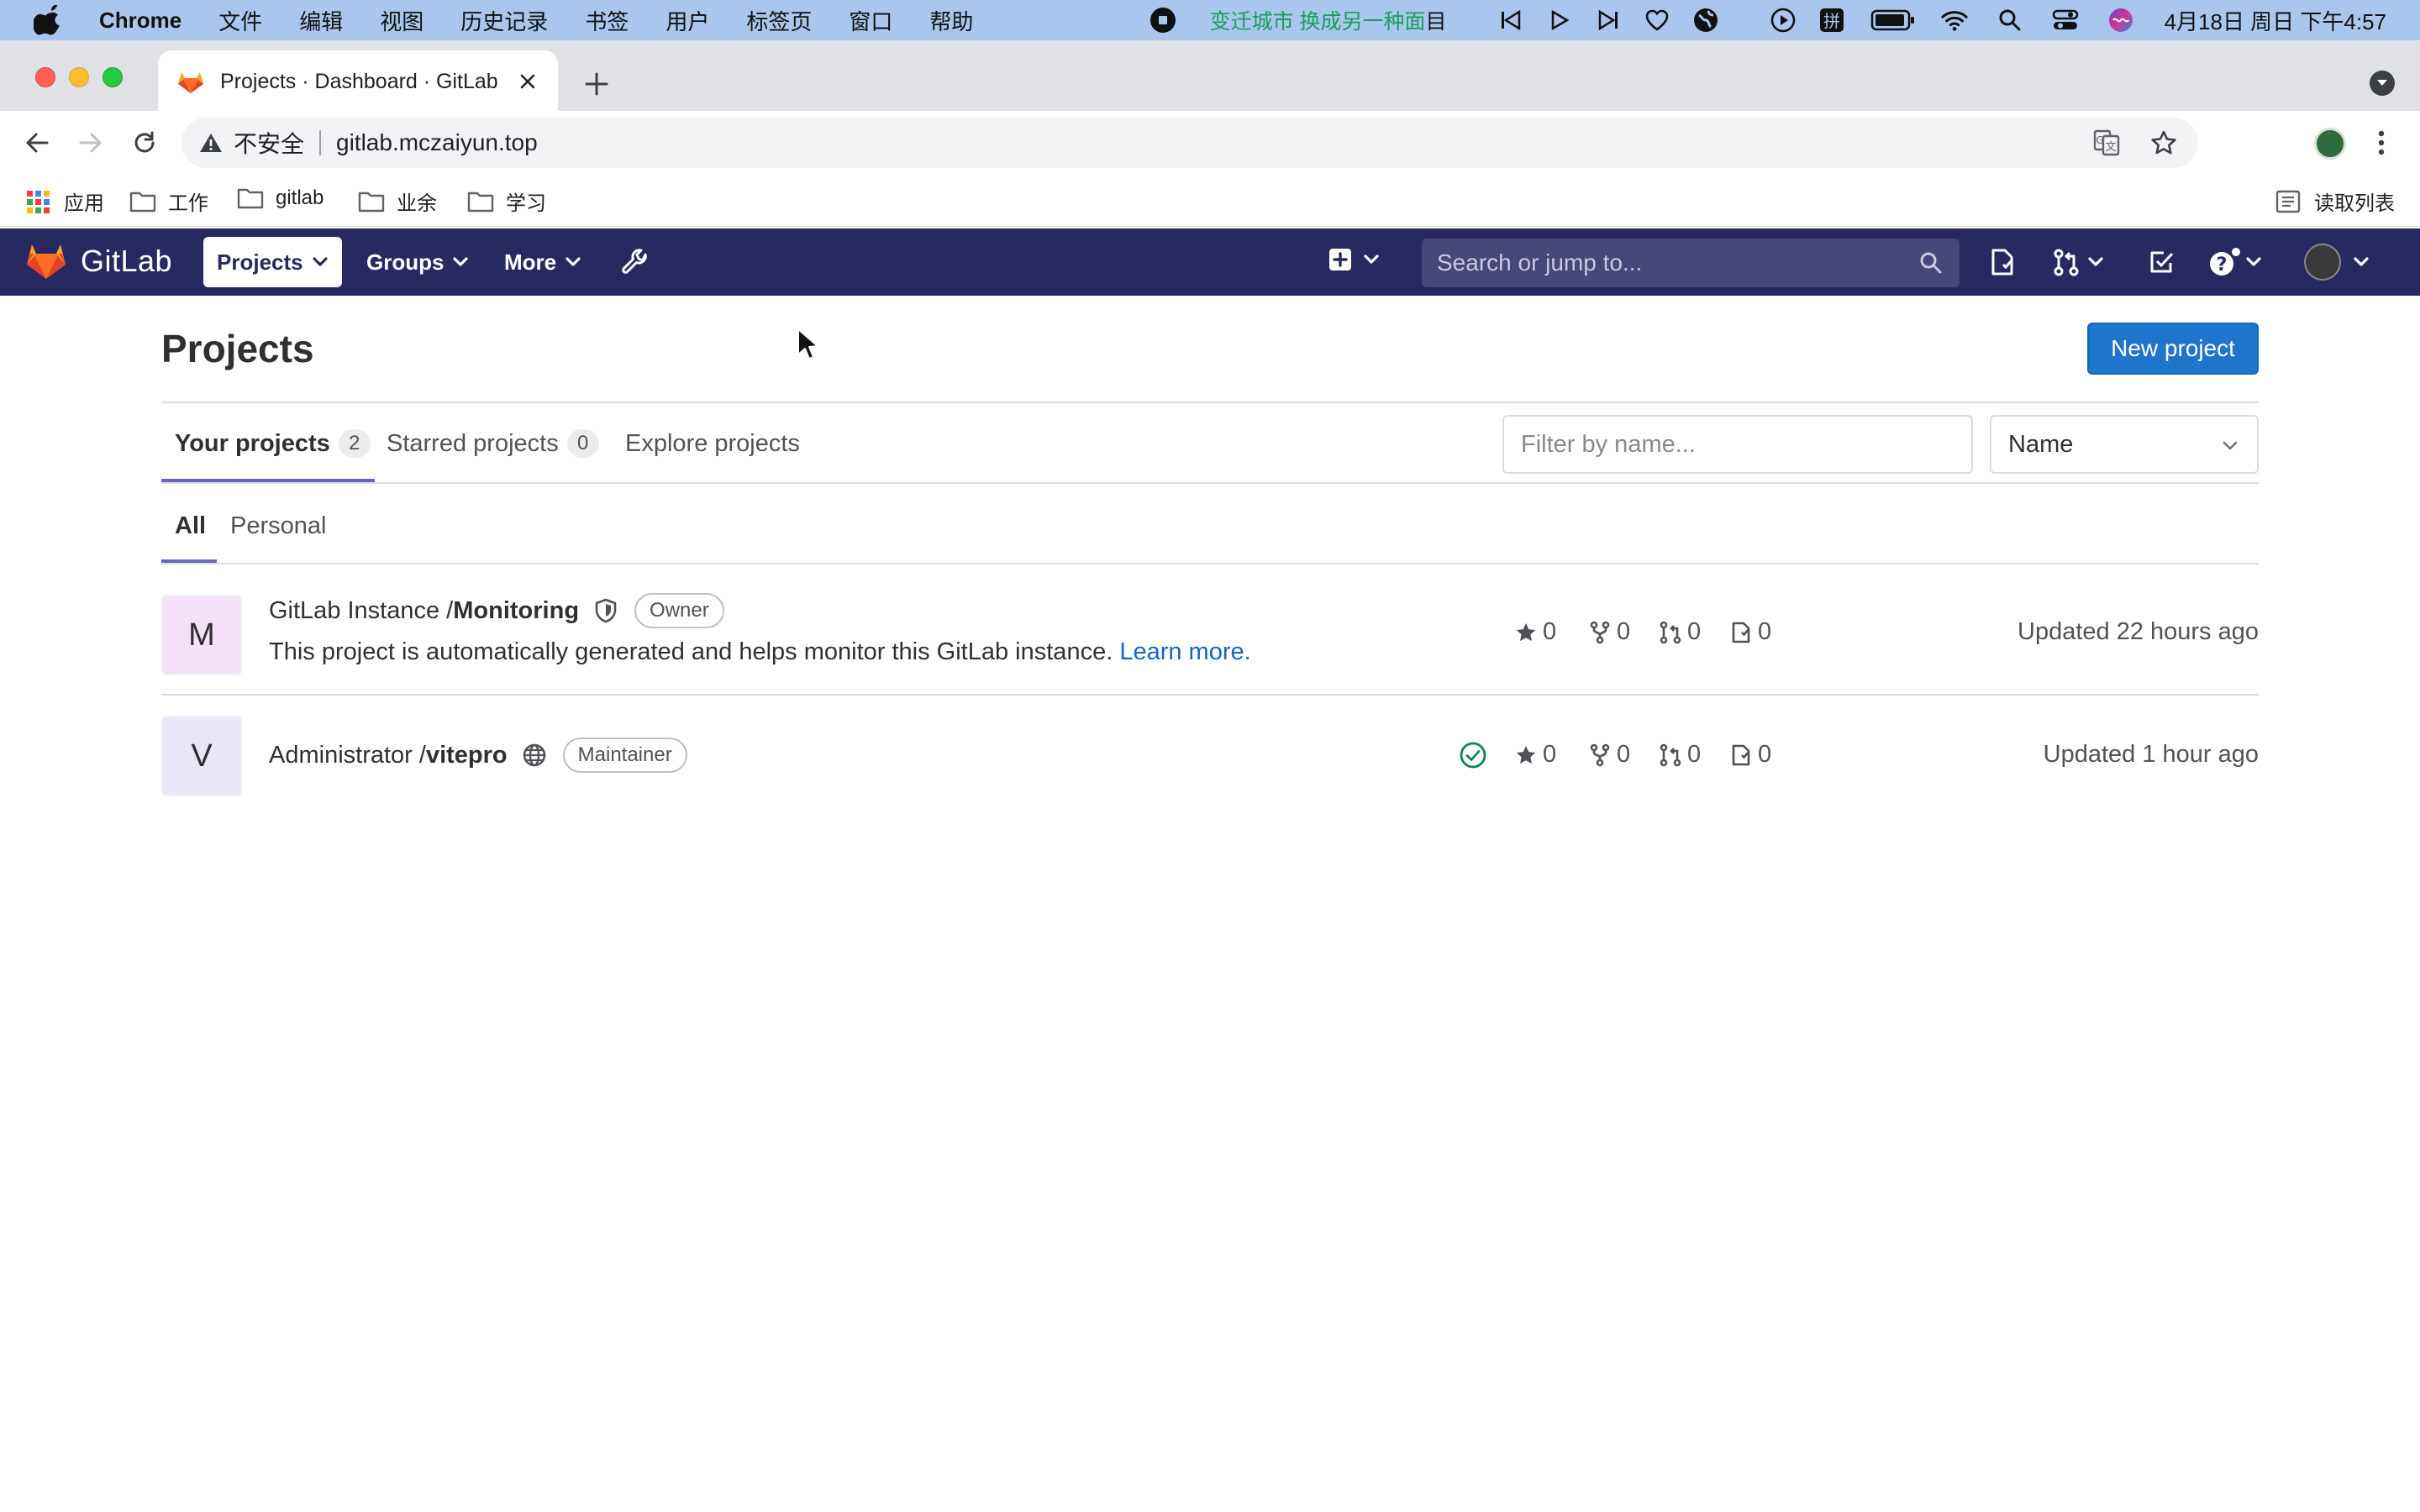 This screenshot has height=1512, width=2420. I want to click on gitlab-wordmark: GitLab, so click(127, 261).